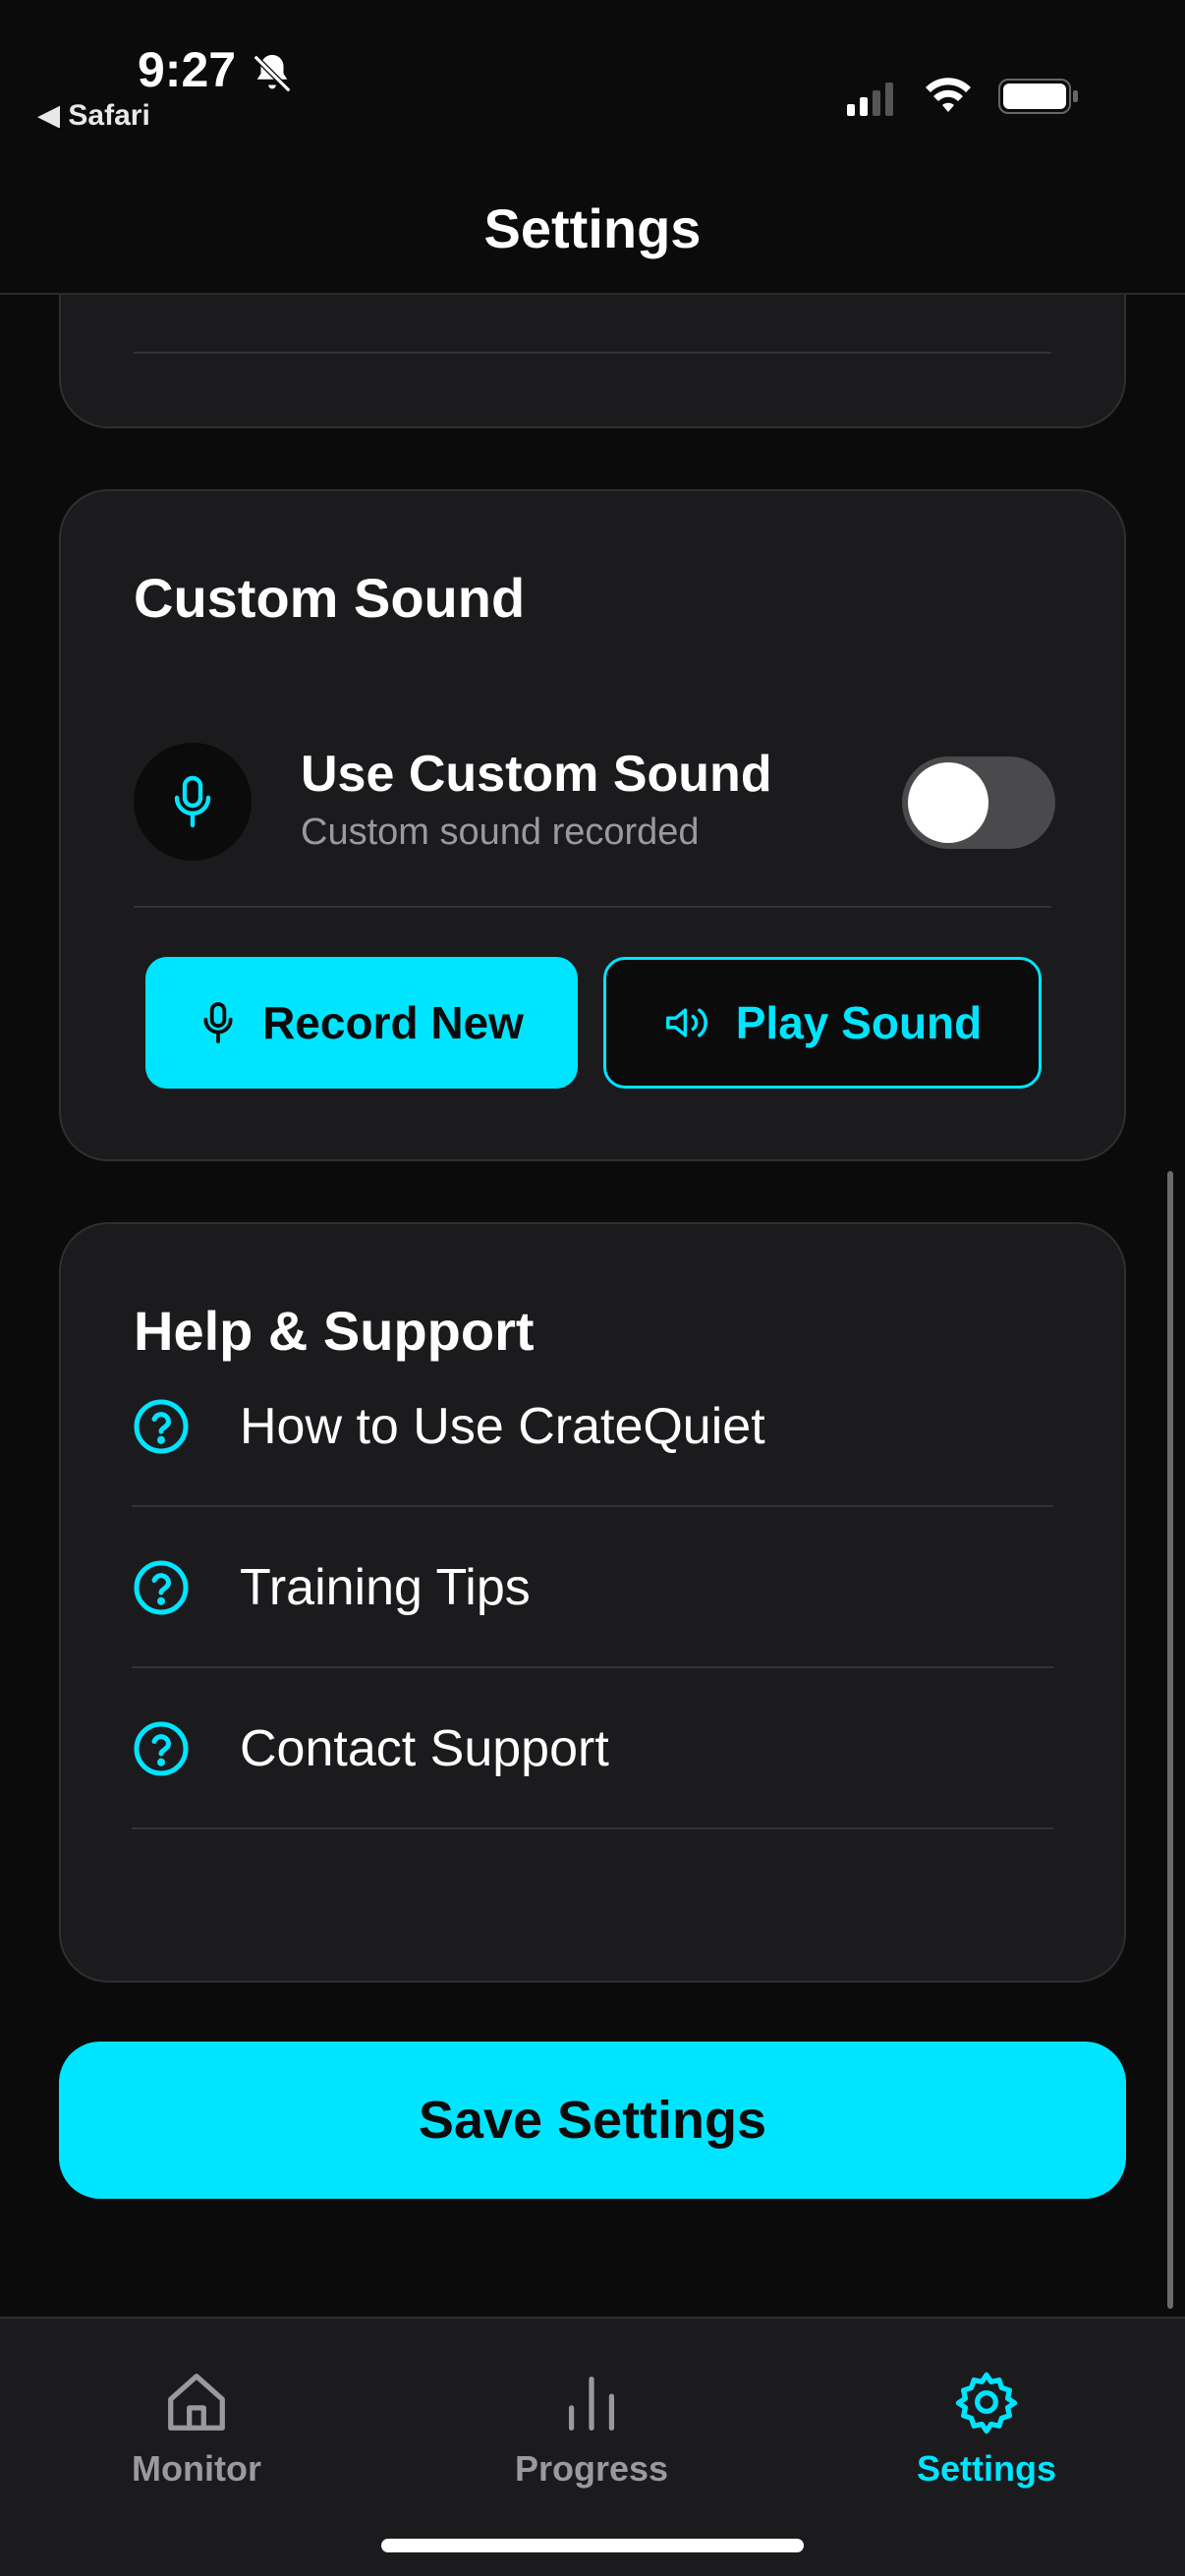  Describe the element at coordinates (592, 66) in the screenshot. I see `status-bar: 9:27 ◀ Safari` at that location.